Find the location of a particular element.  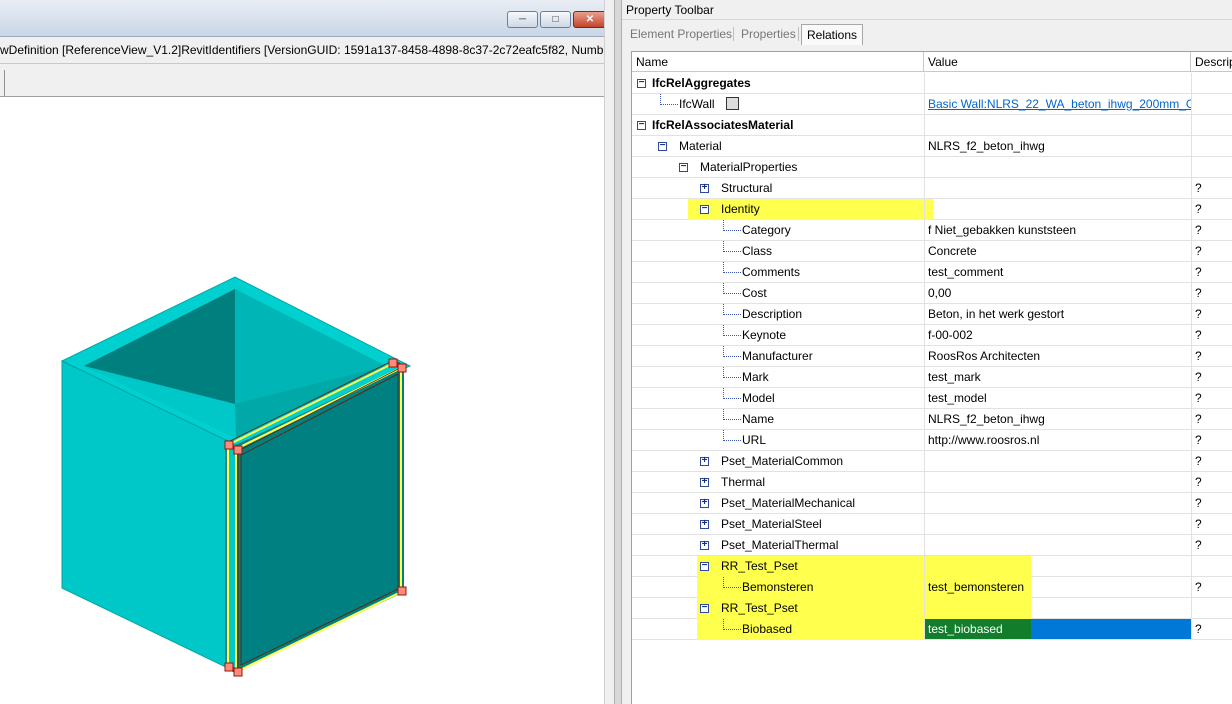

table-row: Class Concrete? is located at coordinates (932, 251).